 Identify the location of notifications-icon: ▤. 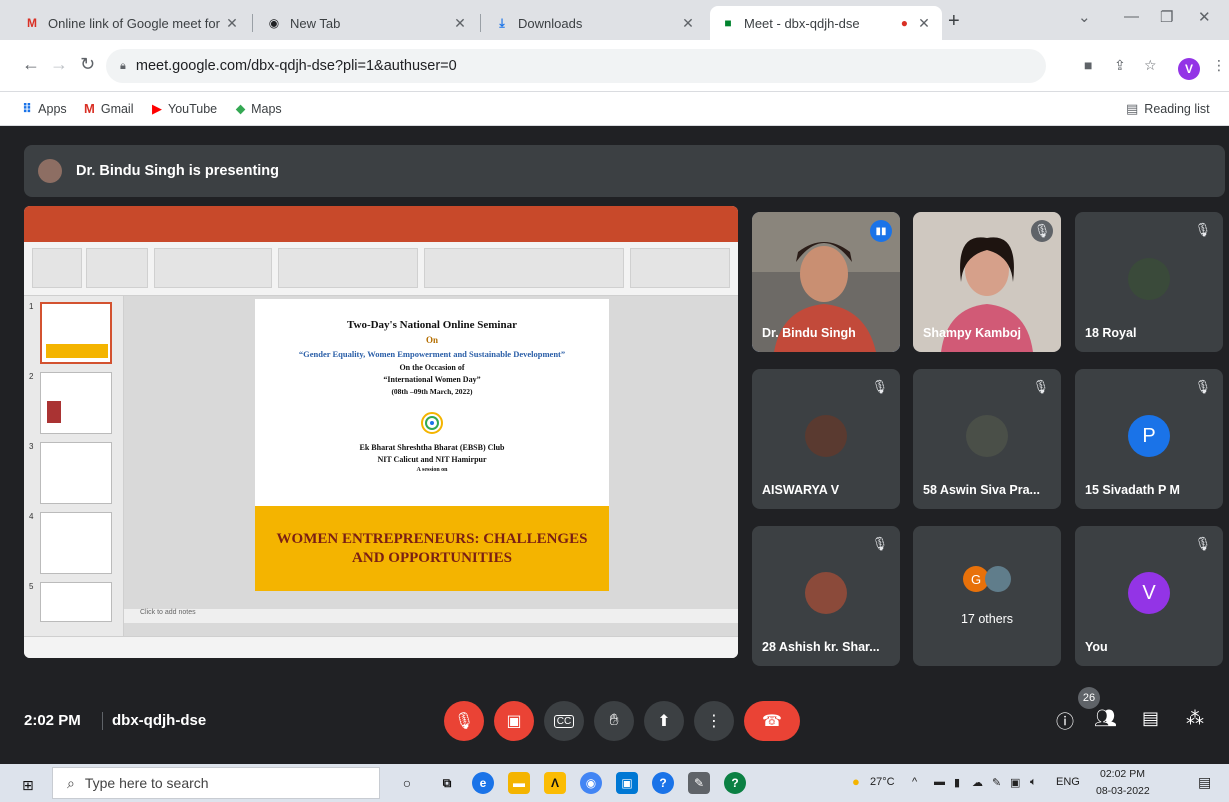
(1204, 782).